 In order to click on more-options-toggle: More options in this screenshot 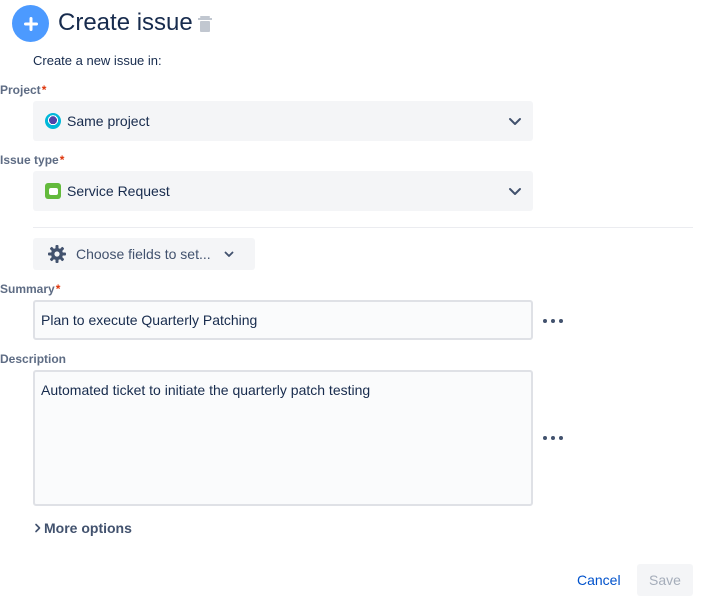, I will do `click(82, 528)`.